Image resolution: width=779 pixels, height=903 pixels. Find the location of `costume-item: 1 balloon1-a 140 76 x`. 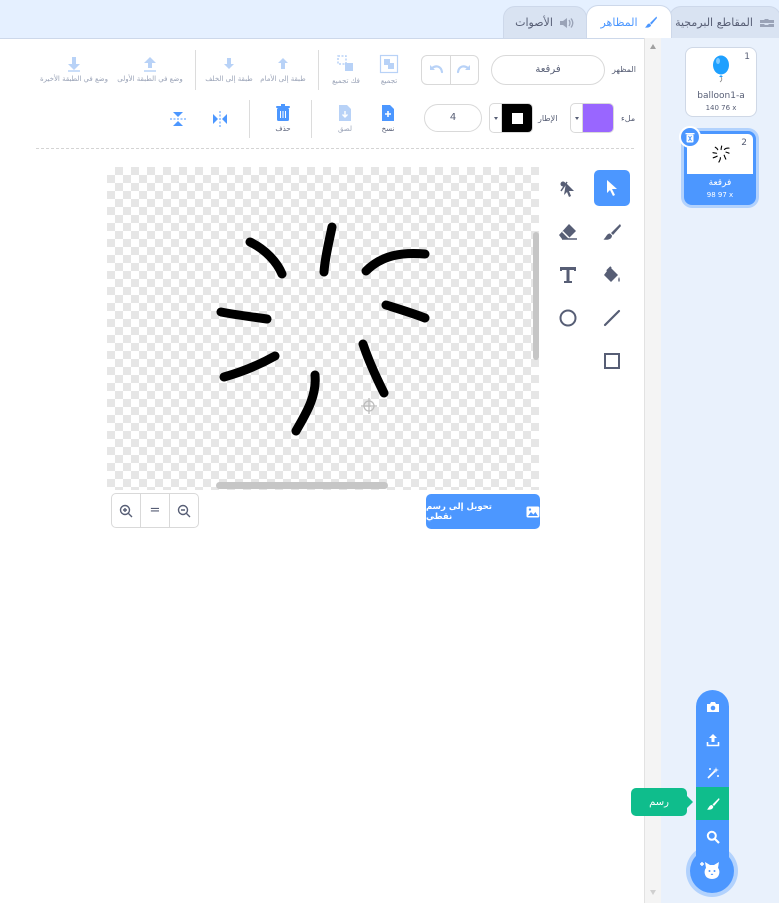

costume-item: 1 balloon1-a 140 76 x is located at coordinates (721, 82).